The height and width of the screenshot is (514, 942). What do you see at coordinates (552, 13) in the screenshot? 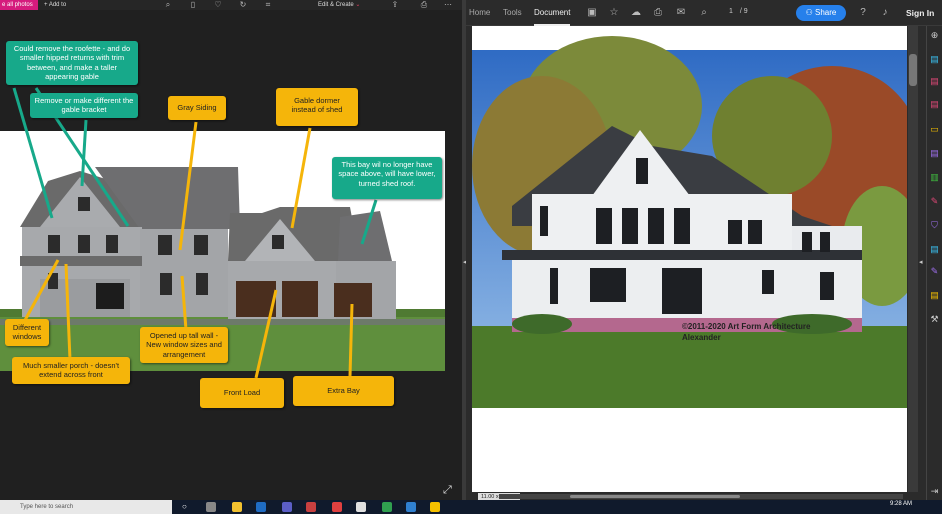
I see `tab-document: Document` at bounding box center [552, 13].